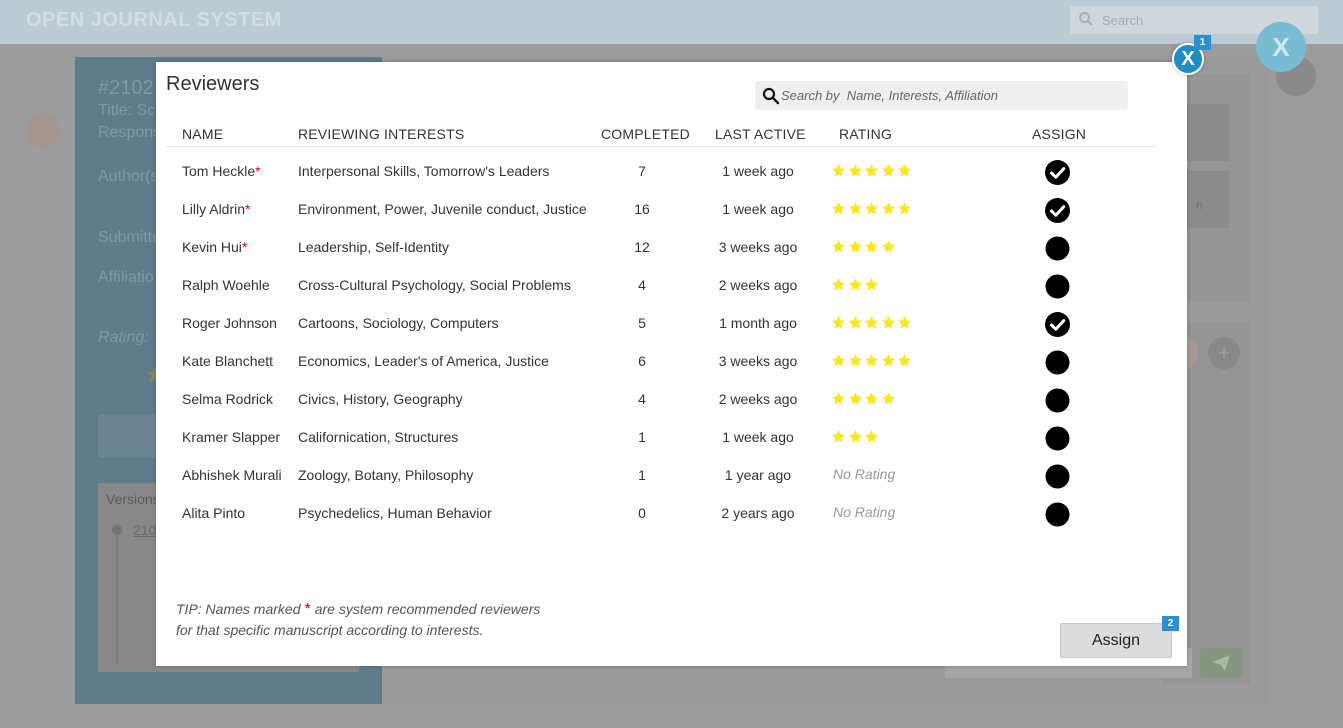 This screenshot has height=728, width=1343. What do you see at coordinates (216, 209) in the screenshot?
I see `reviewer-name: Lilly Aldrin*` at bounding box center [216, 209].